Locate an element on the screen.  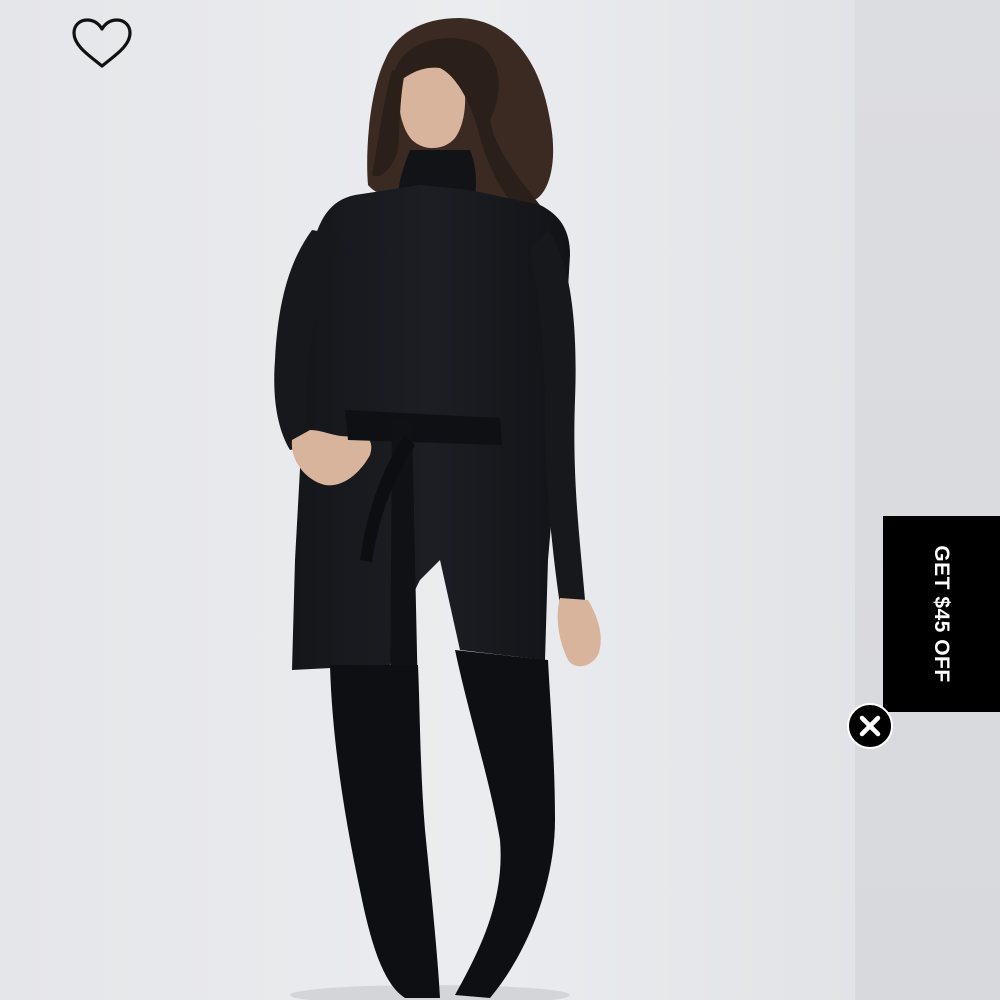
promo-discount-tab: GET $45 OFF is located at coordinates (941, 614).